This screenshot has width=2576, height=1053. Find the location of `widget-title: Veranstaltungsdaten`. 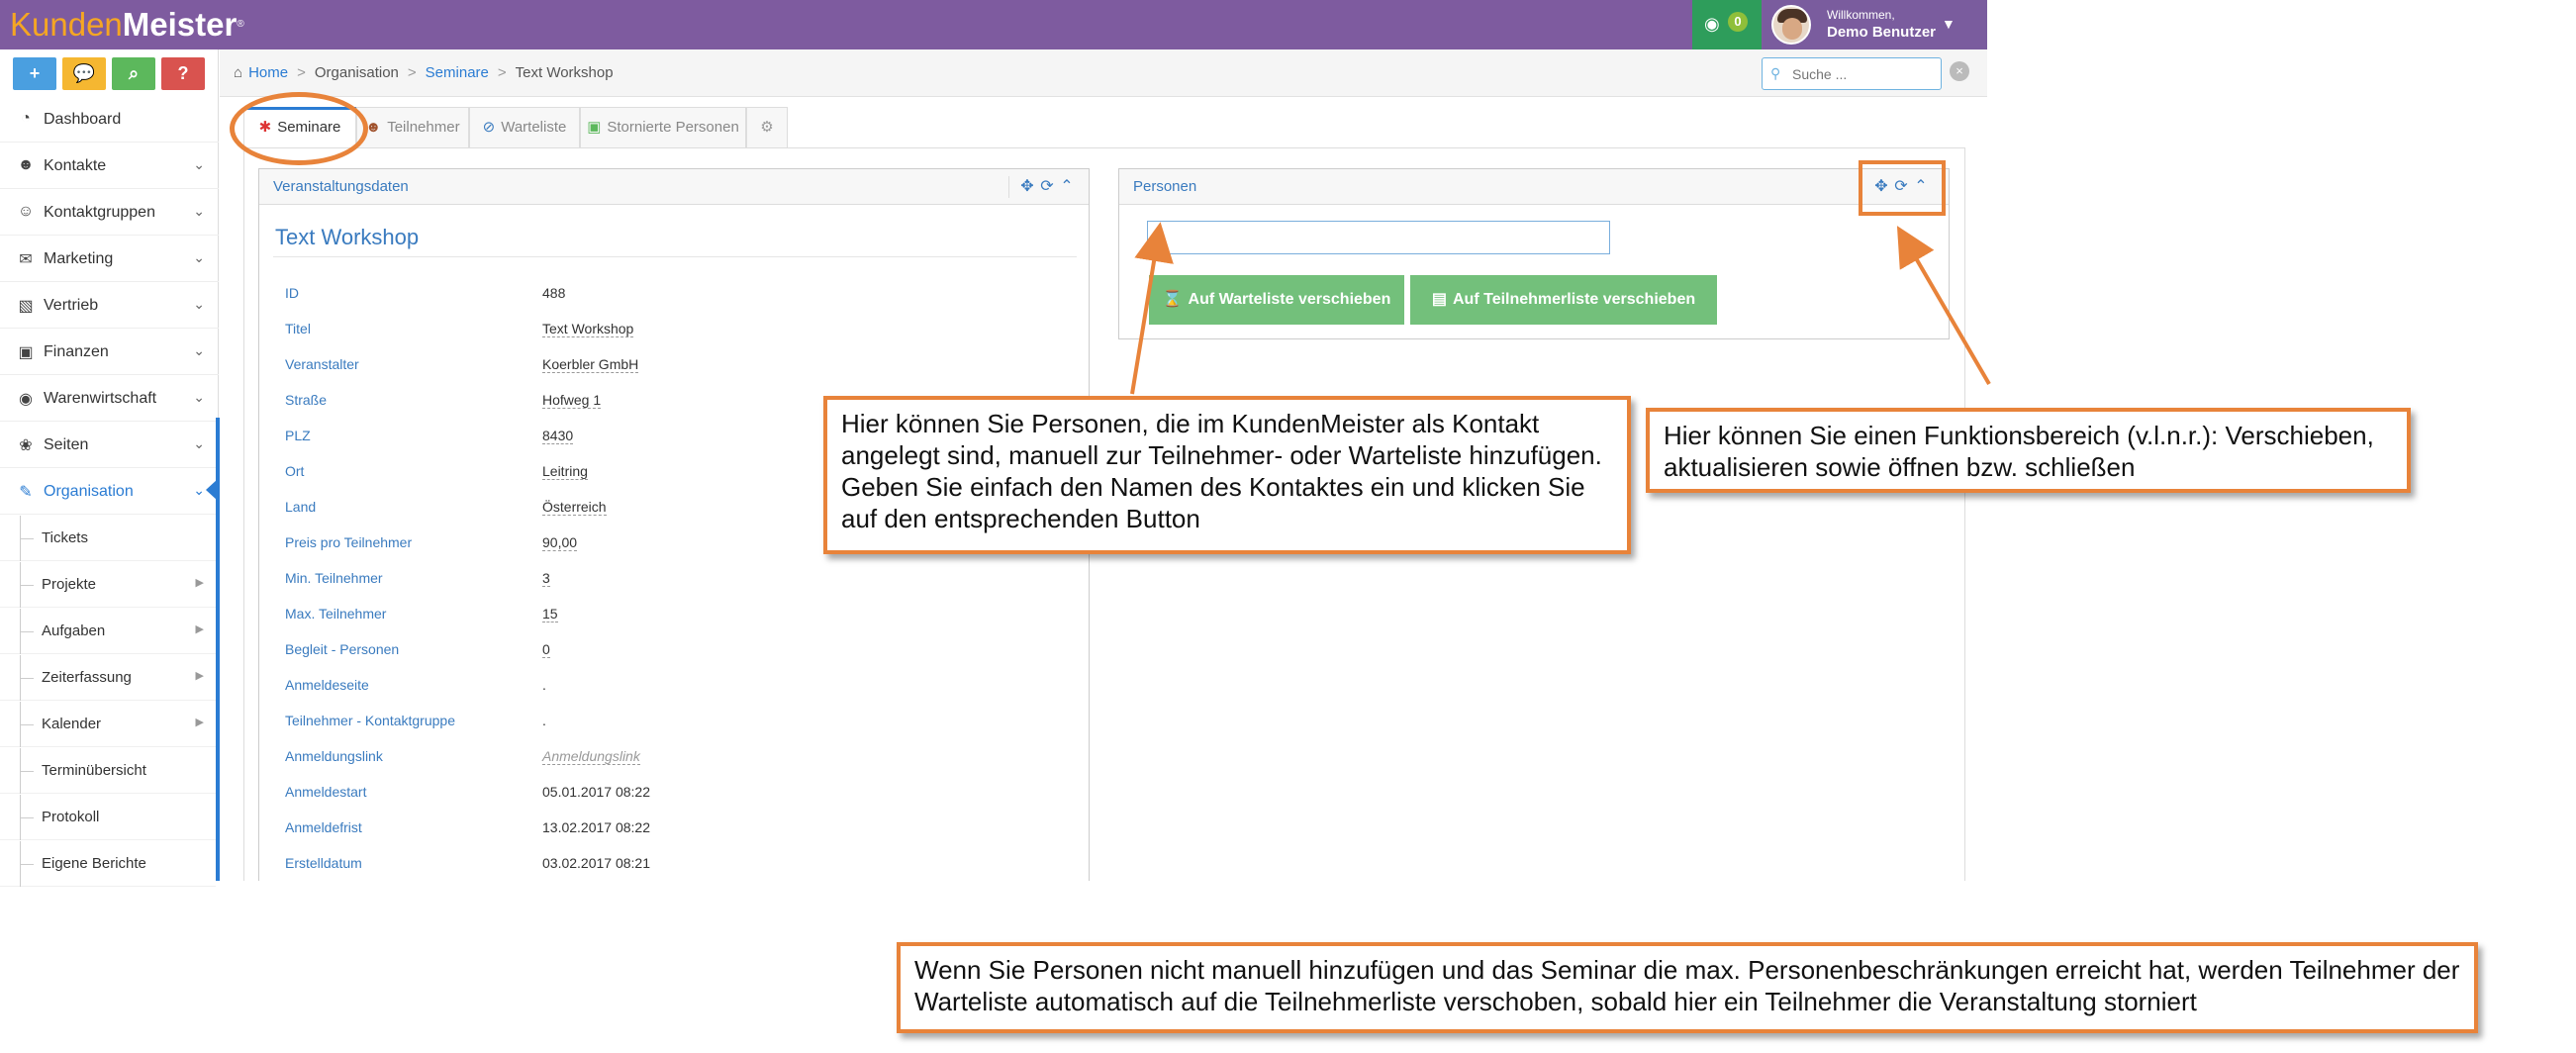

widget-title: Veranstaltungsdaten is located at coordinates (341, 186).